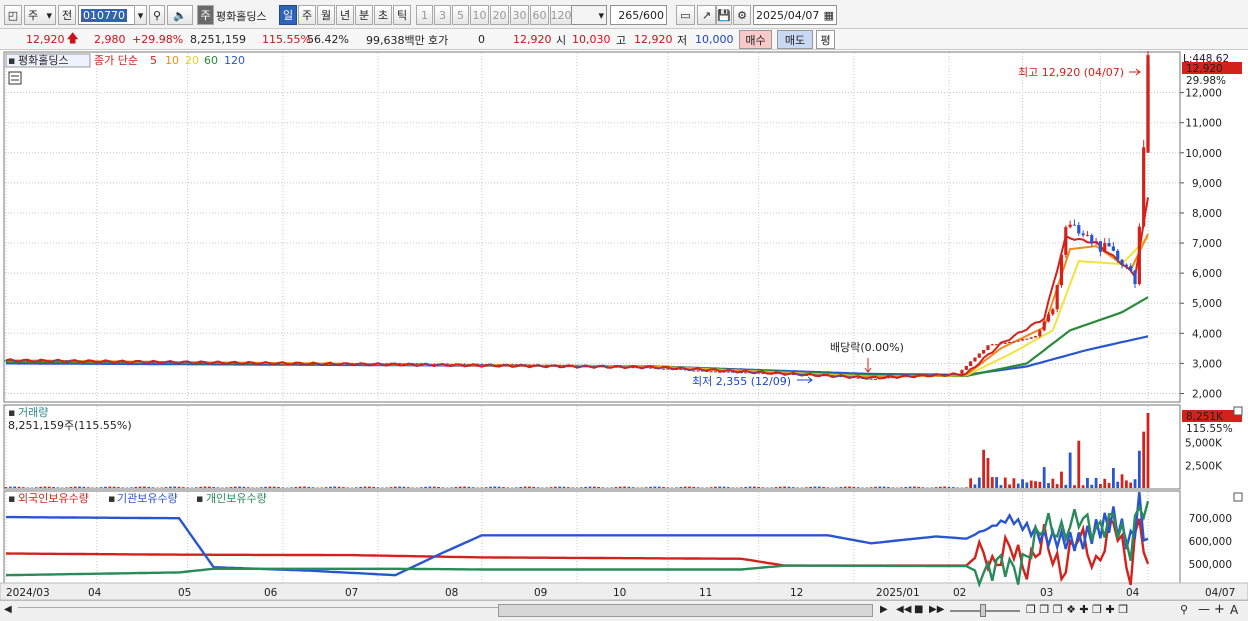  I want to click on eval-button: 평, so click(825, 39).